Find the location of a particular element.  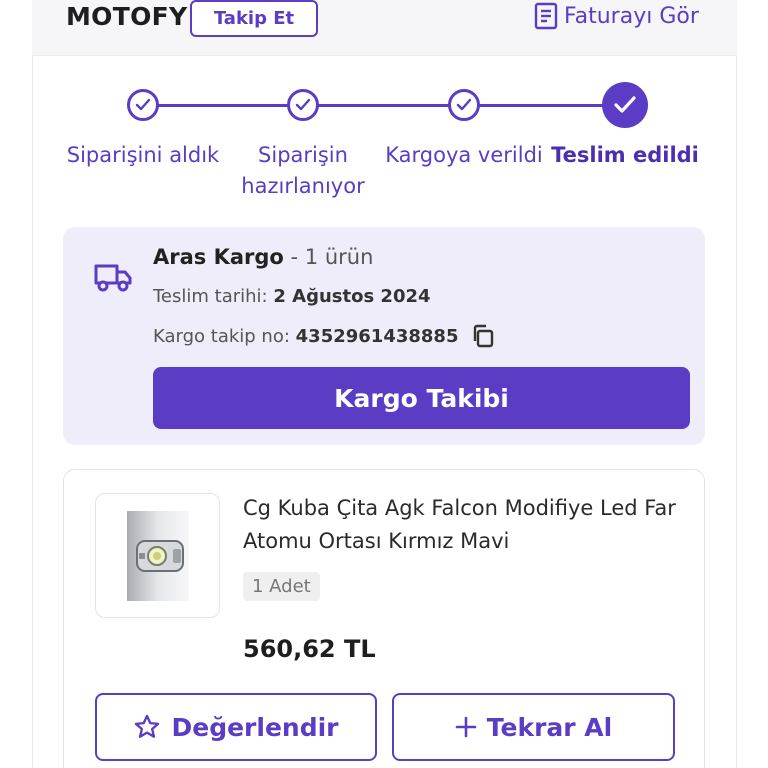

headlight-image is located at coordinates (157, 555).